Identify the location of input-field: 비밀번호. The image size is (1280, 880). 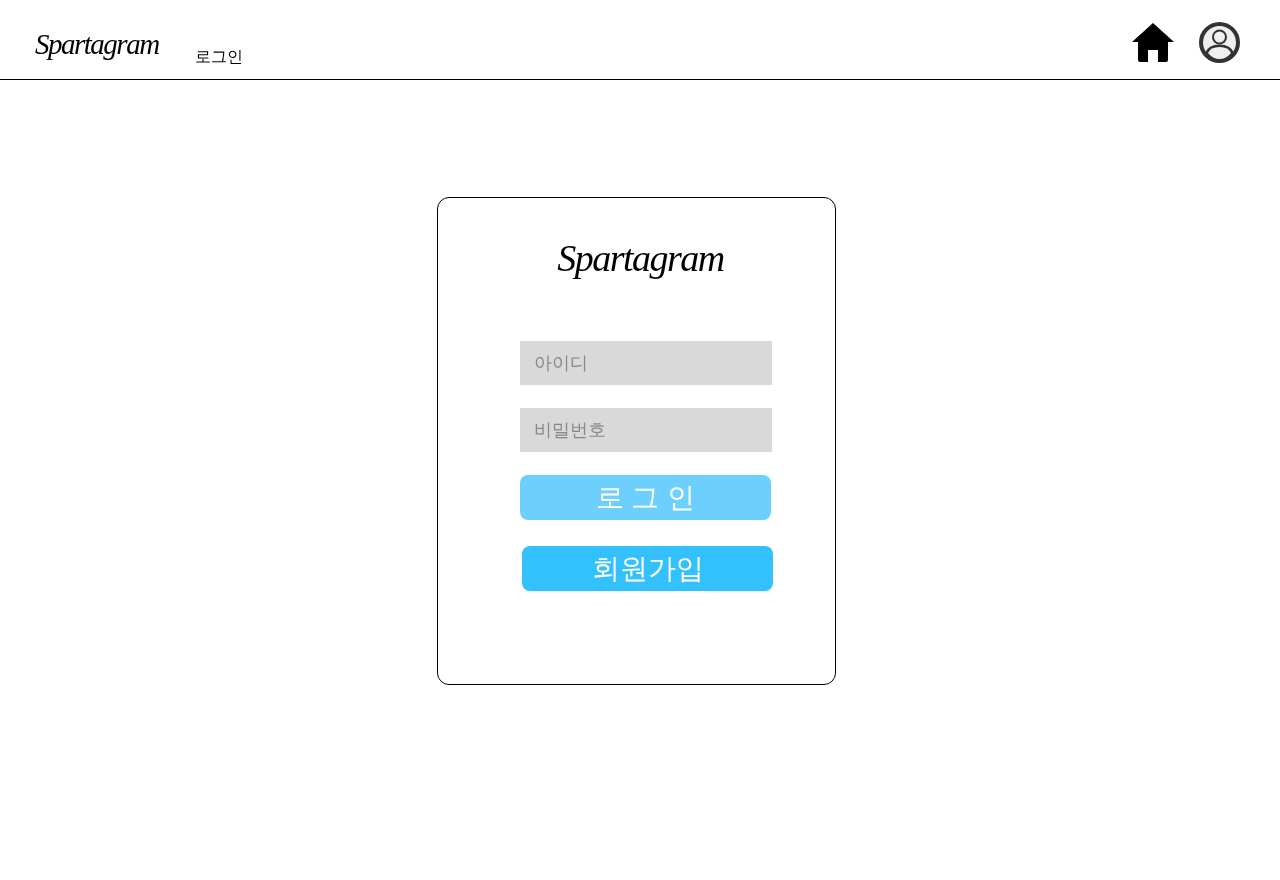
(646, 430).